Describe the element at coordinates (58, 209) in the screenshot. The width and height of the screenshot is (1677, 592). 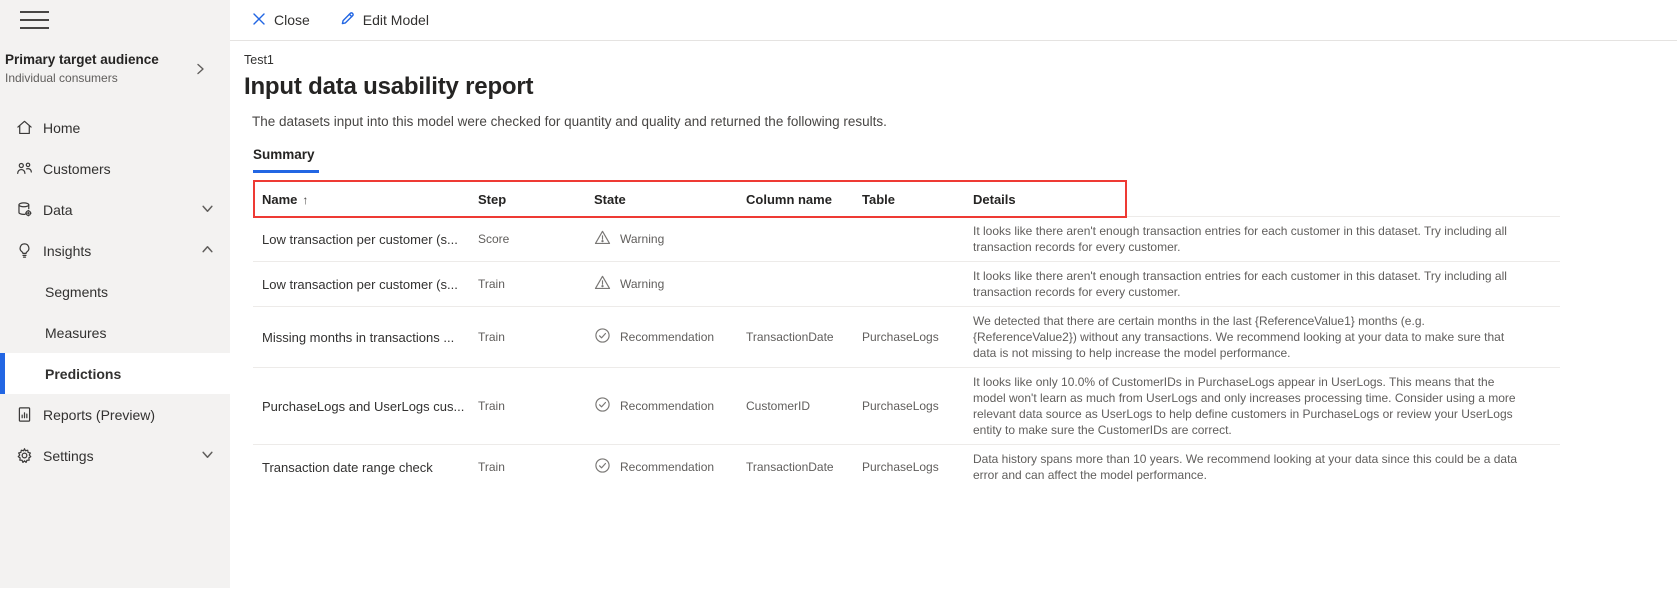
I see `sidebar-item-label: Data` at that location.